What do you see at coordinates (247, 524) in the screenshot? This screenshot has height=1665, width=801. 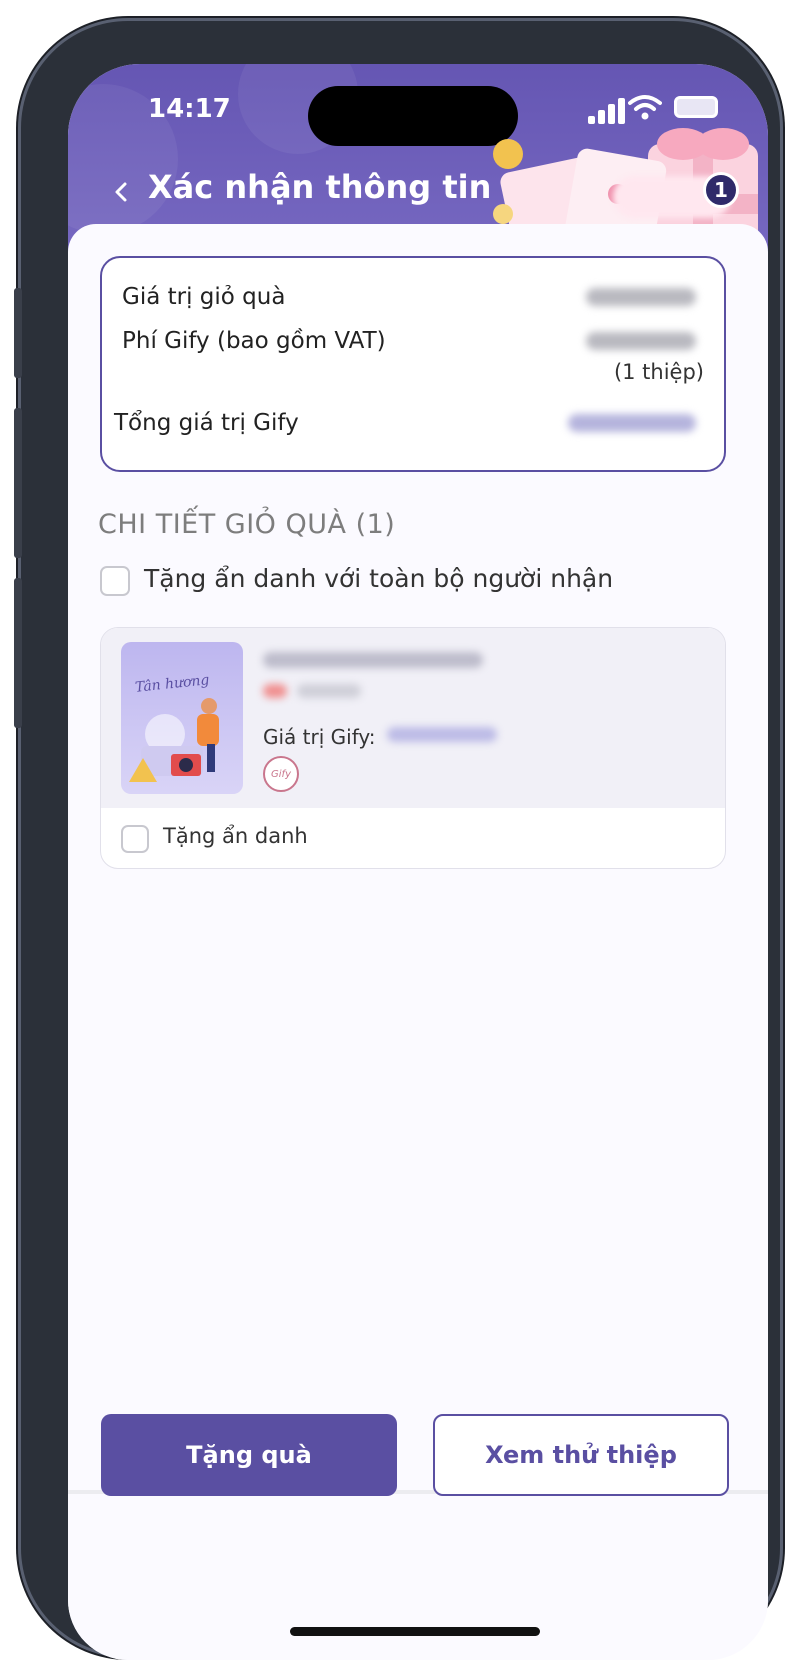 I see `section-title: CHI TIẾT GIỎ QUÀ (1)` at bounding box center [247, 524].